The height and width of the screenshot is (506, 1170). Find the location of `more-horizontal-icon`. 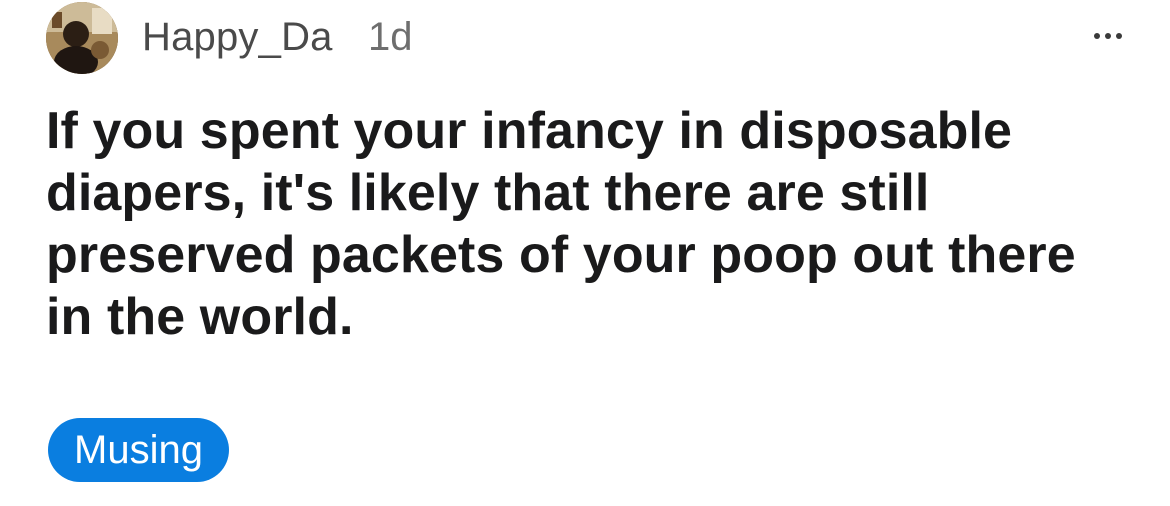

more-horizontal-icon is located at coordinates (1108, 36).